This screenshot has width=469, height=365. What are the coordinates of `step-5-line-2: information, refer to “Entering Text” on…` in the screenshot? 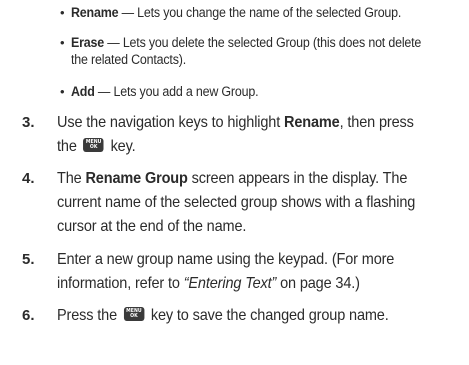 It's located at (208, 283).